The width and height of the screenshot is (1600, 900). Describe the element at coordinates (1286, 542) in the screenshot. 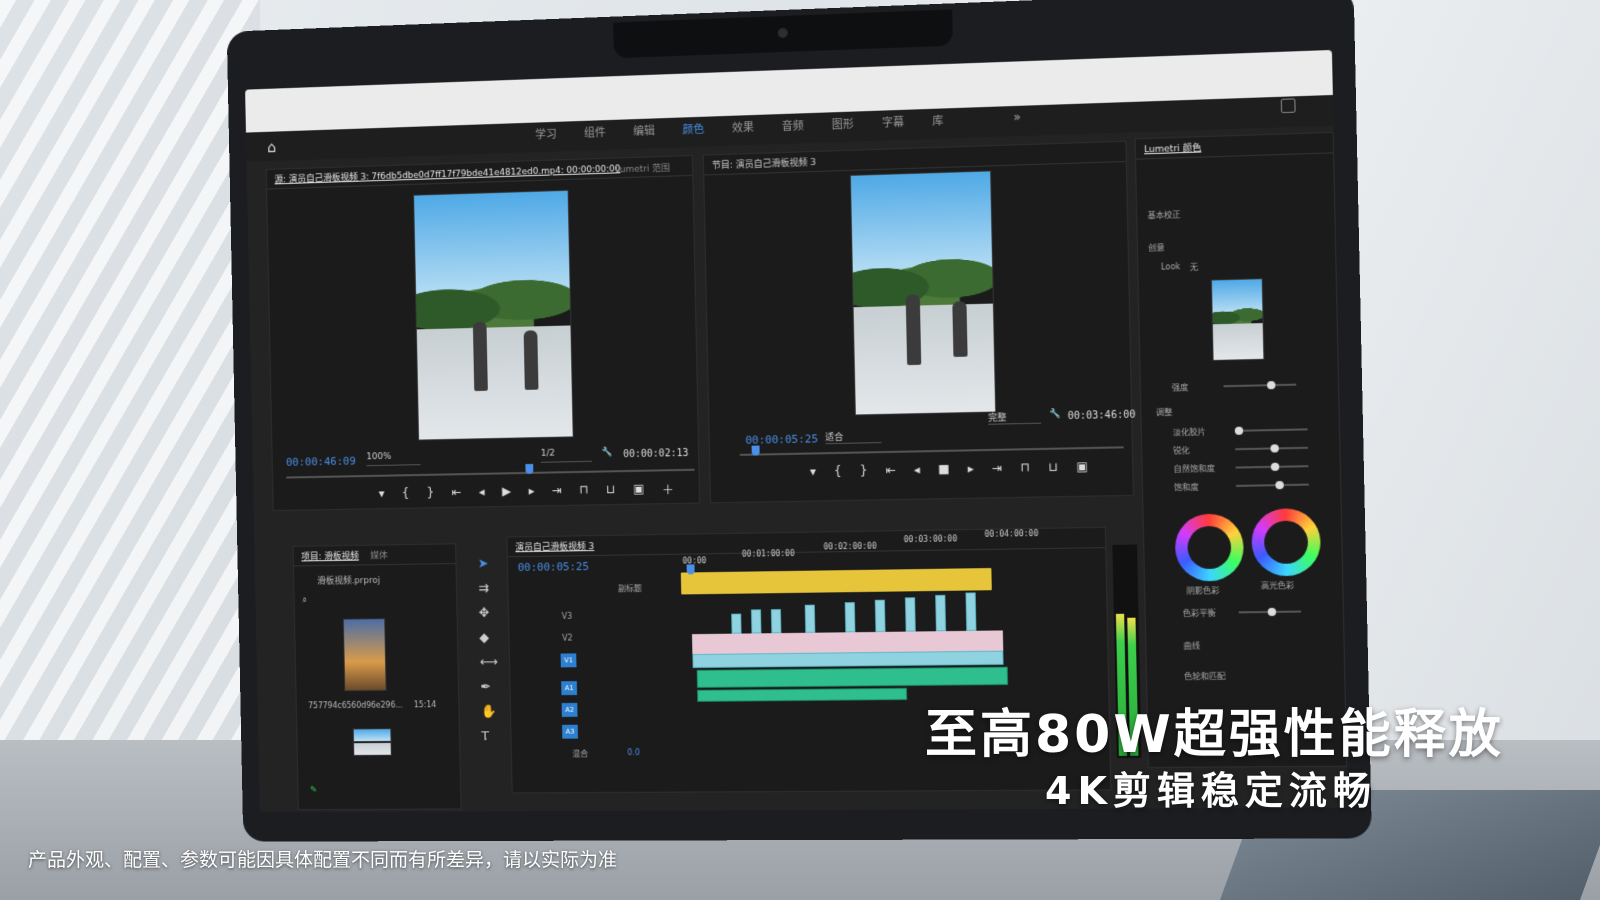

I see `highlight-tint-wheel` at that location.